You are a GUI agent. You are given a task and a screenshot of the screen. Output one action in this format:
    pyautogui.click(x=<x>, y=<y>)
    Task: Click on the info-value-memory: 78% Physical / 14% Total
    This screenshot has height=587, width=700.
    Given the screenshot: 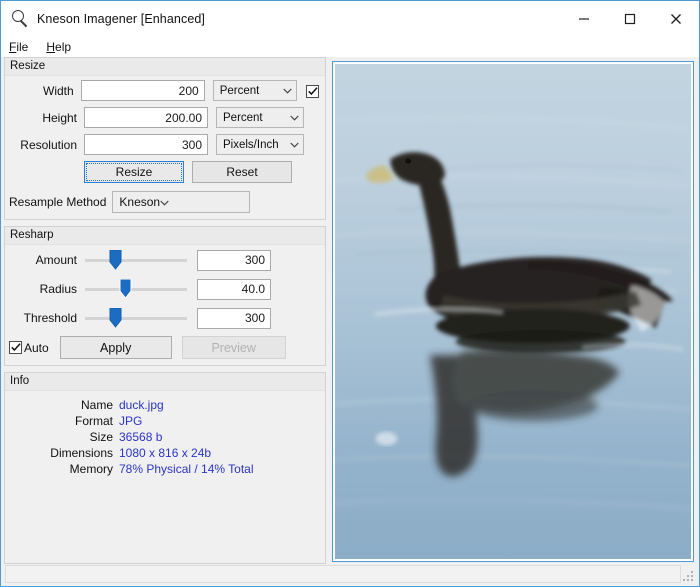 What is the action you would take?
    pyautogui.click(x=186, y=469)
    